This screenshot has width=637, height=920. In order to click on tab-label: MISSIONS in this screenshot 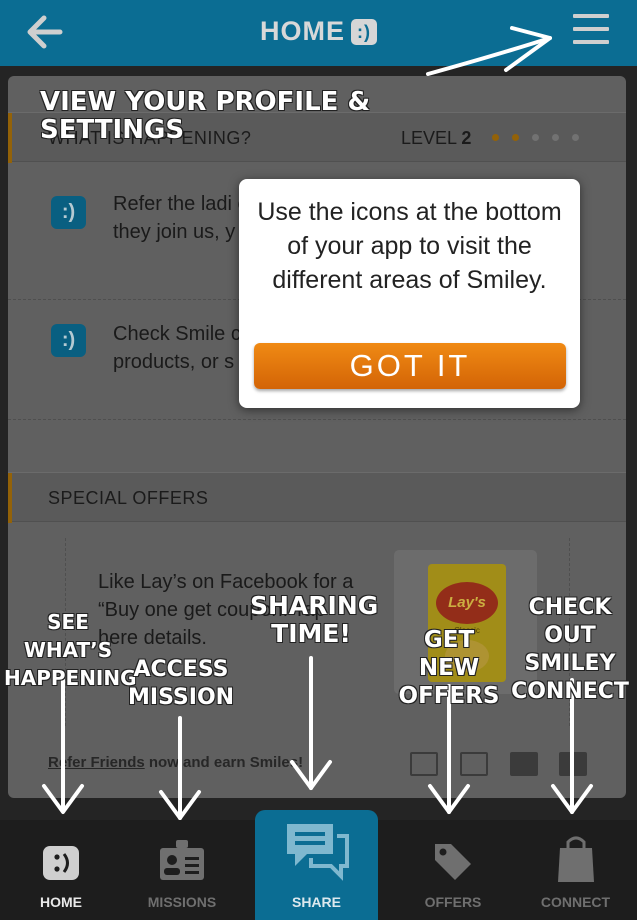, I will do `click(182, 902)`.